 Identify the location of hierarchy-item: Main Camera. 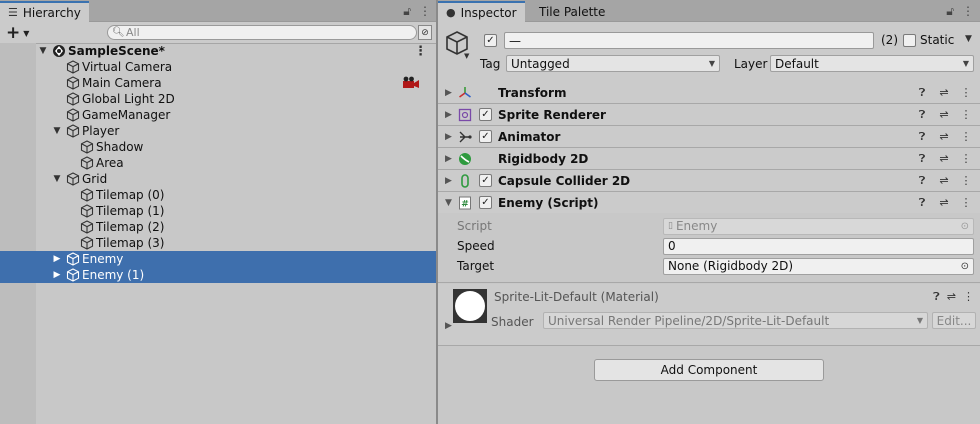
(218, 83).